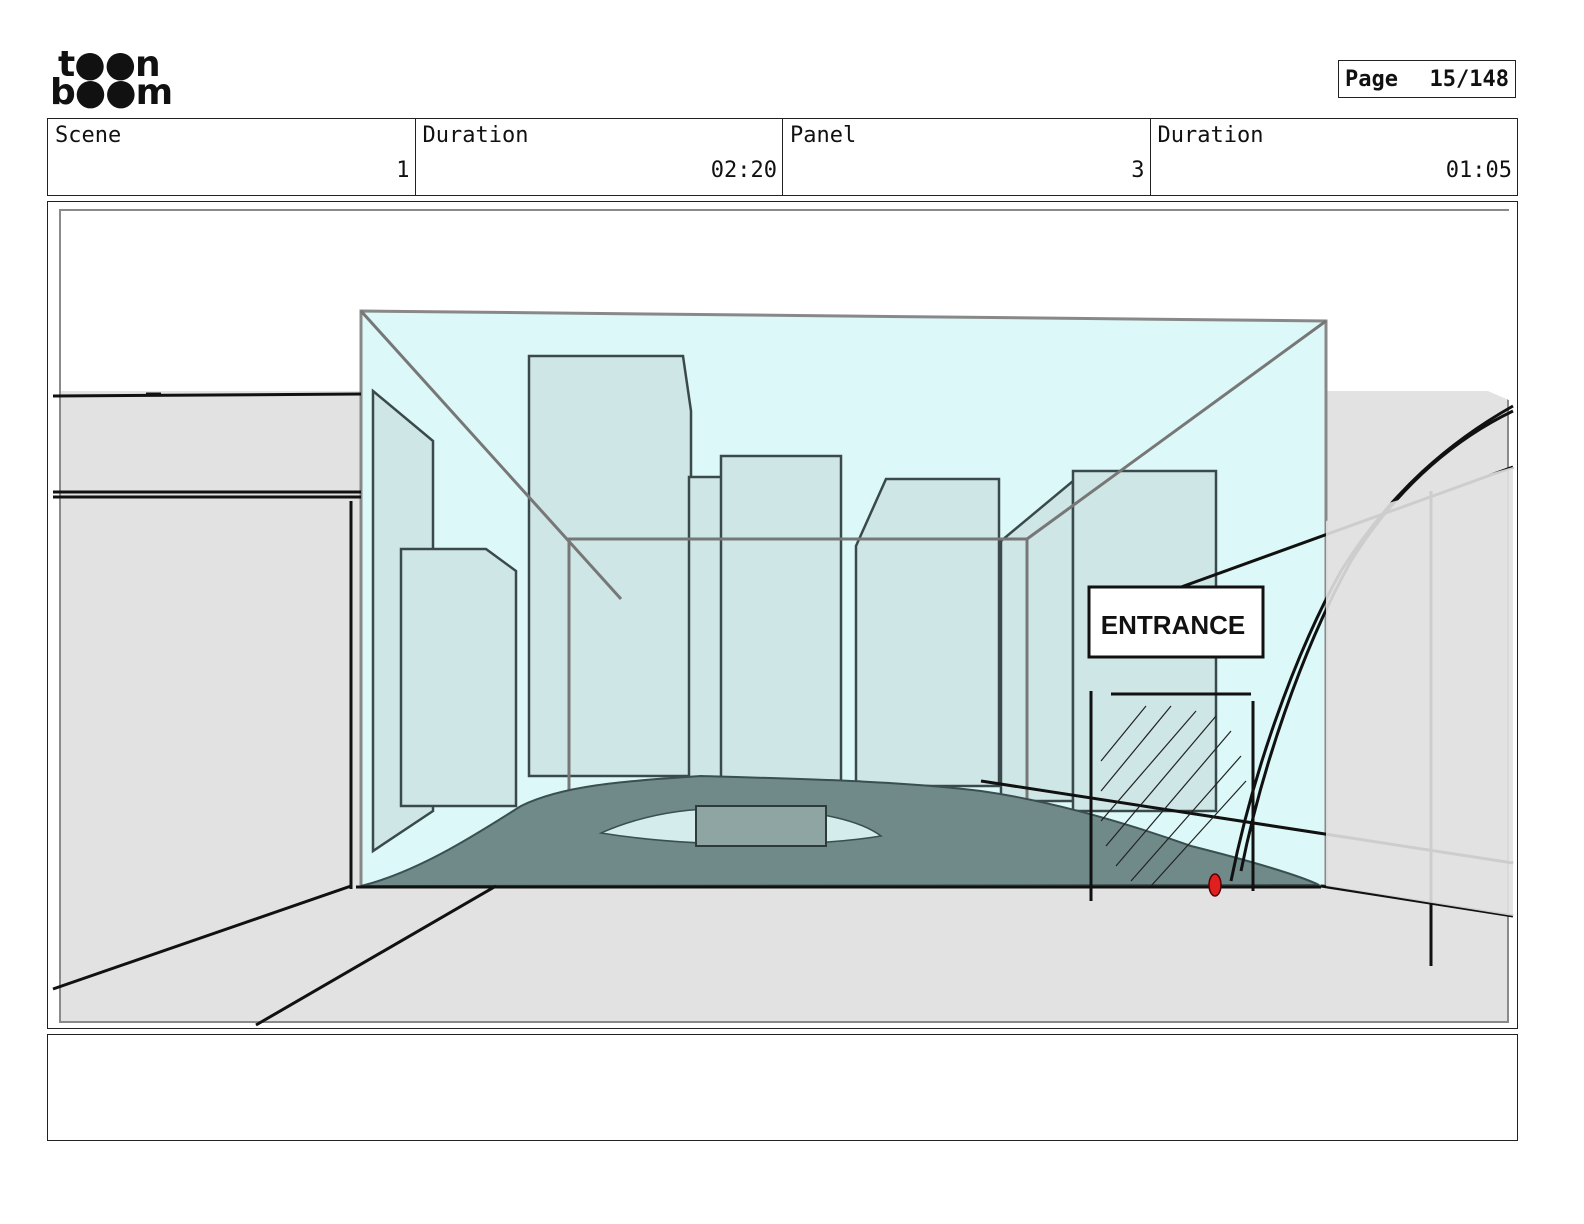 Image resolution: width=1584 pixels, height=1224 pixels. Describe the element at coordinates (743, 170) in the screenshot. I see `scene-duration-value: 02:20` at that location.